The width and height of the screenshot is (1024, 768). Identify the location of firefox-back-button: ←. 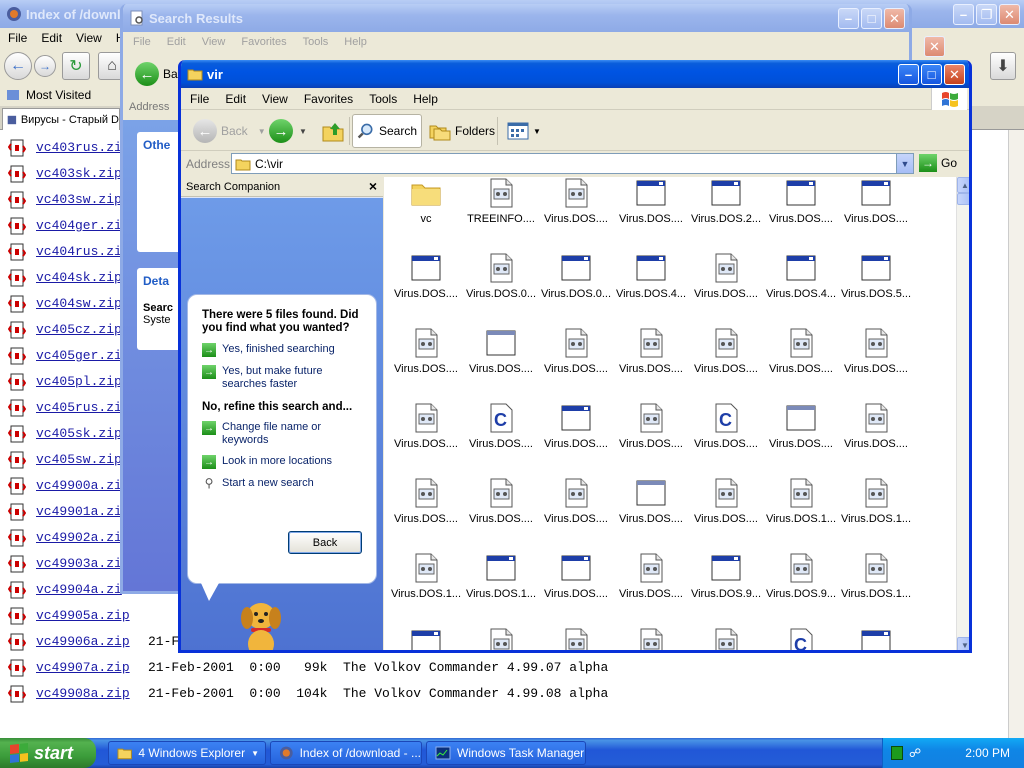
(18, 66).